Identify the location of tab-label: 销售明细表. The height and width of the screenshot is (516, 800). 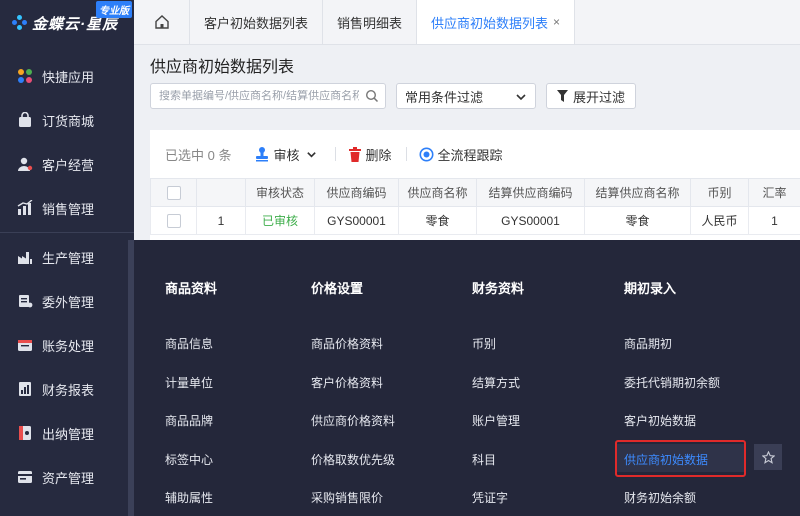
(370, 23).